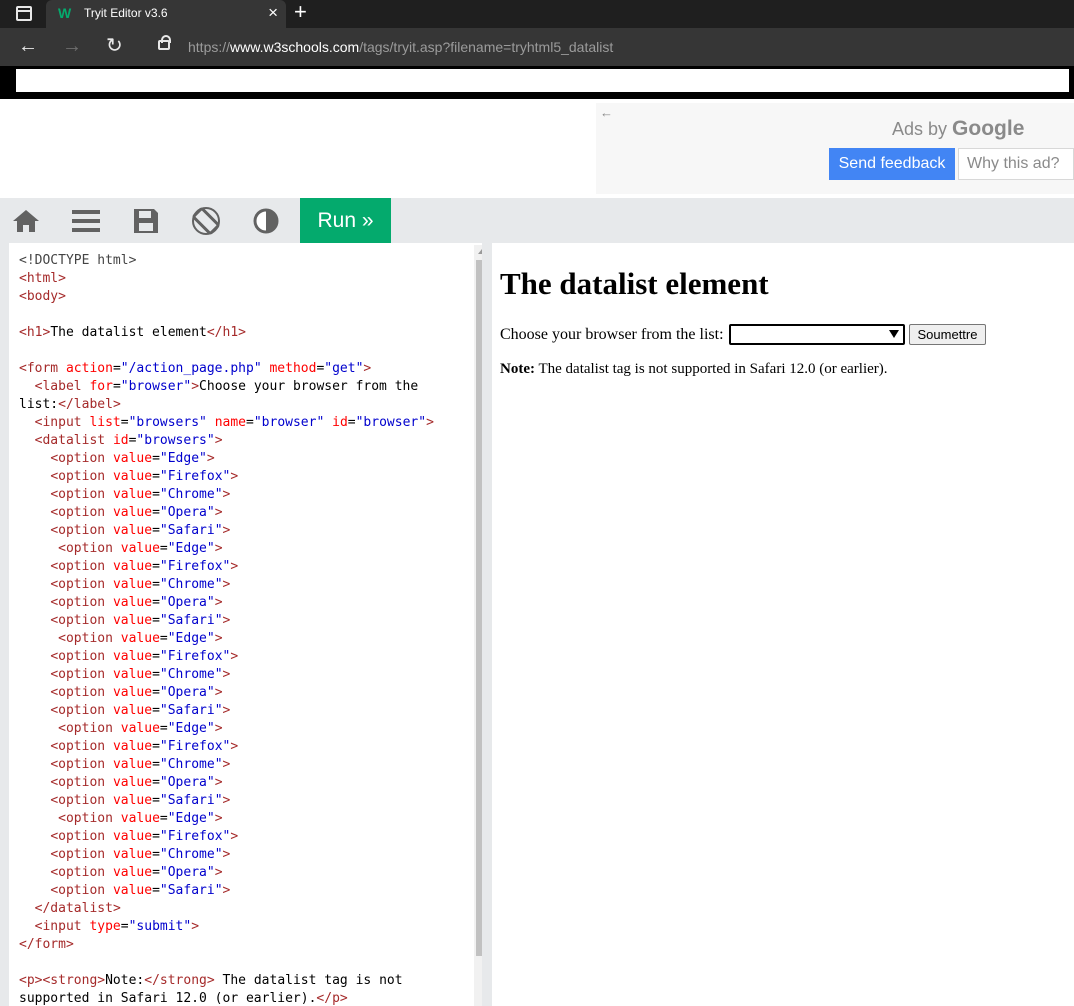  Describe the element at coordinates (244, 279) in the screenshot. I see `code-line: <html>` at that location.